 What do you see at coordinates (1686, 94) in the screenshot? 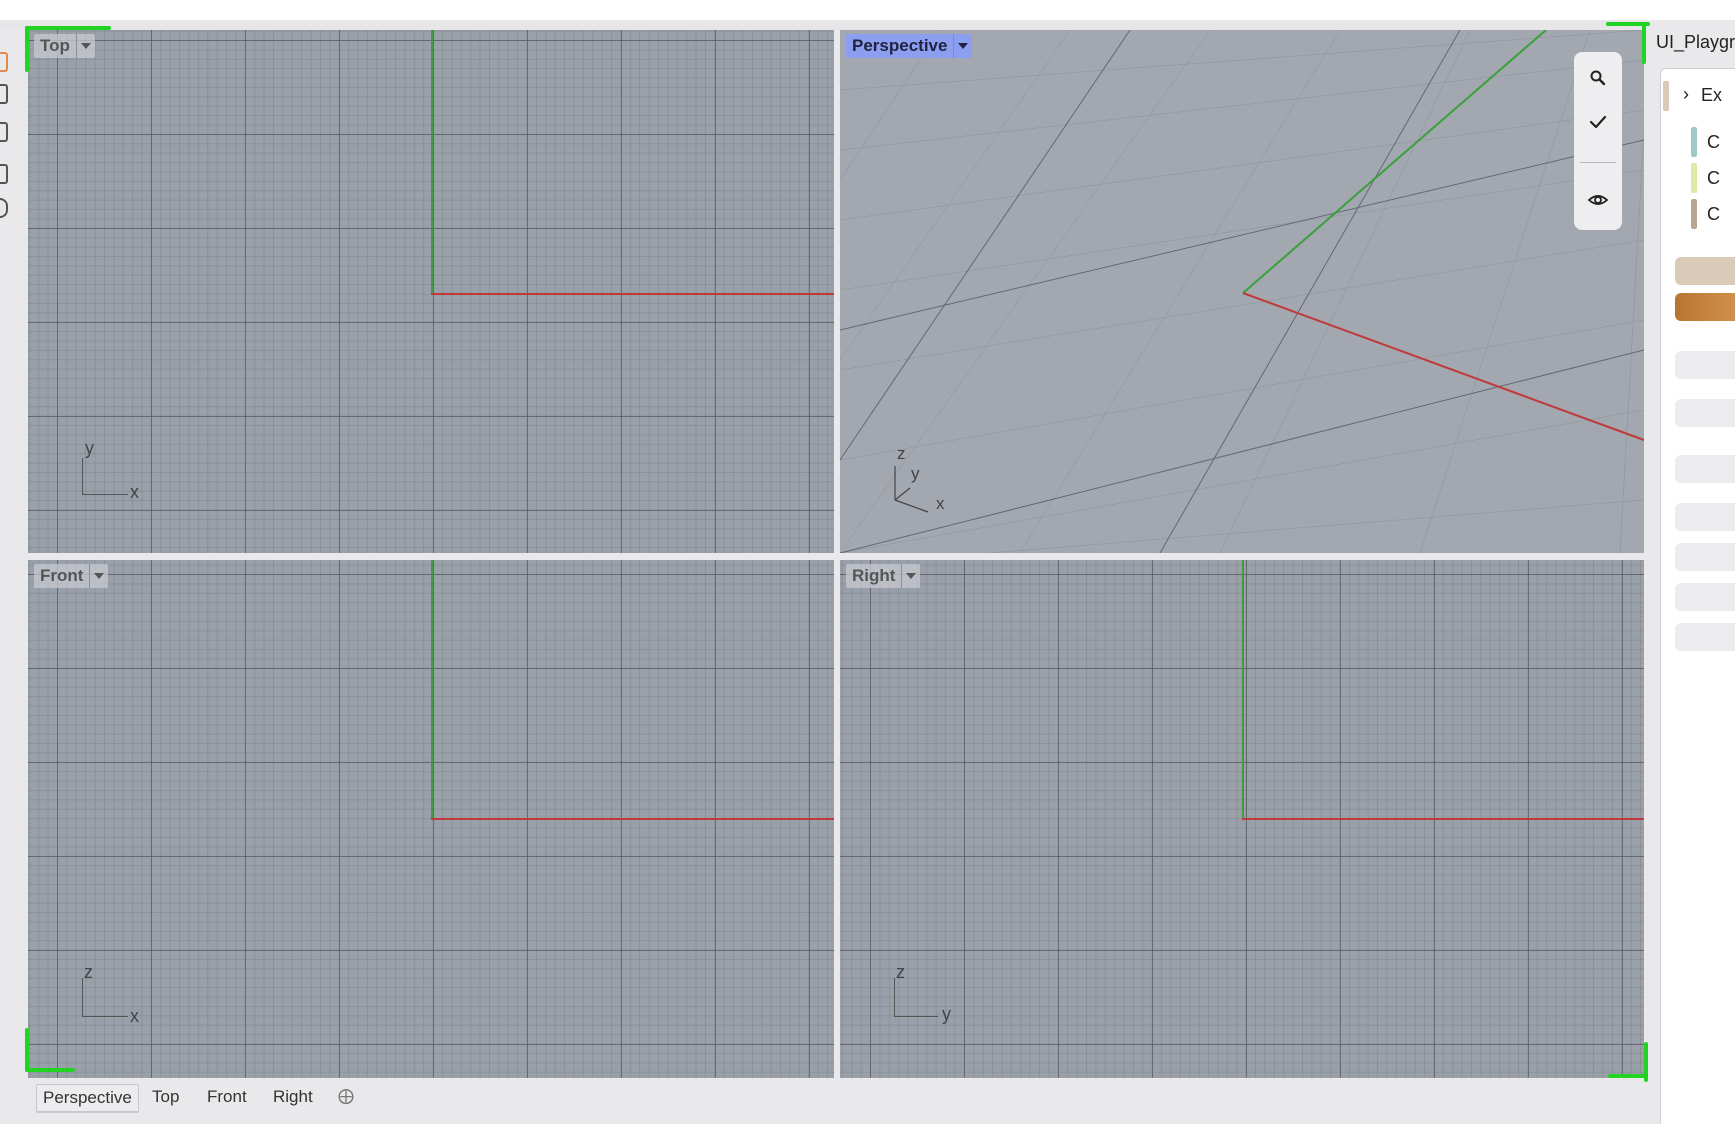
I see `chevron-right-icon: ›` at bounding box center [1686, 94].